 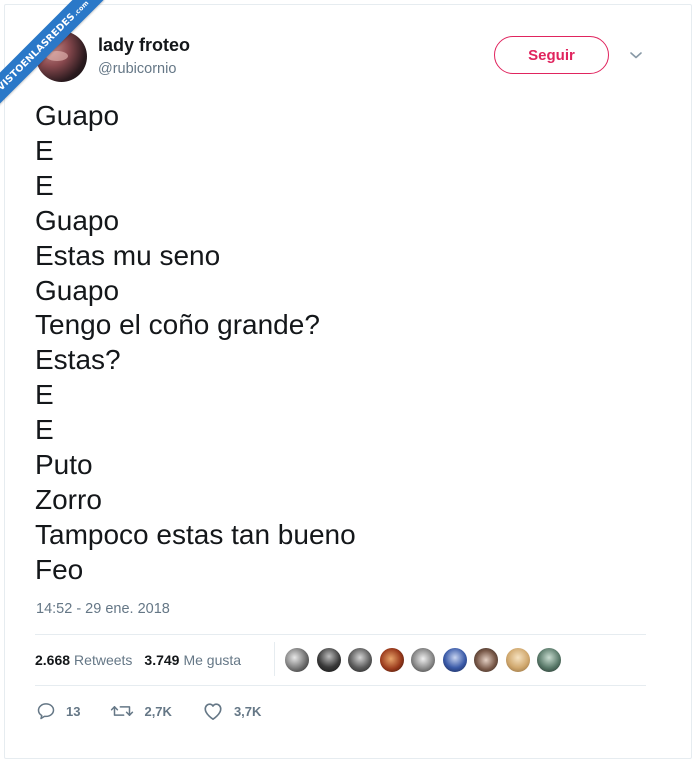 I want to click on retweet-action: 2,7K, so click(x=141, y=711).